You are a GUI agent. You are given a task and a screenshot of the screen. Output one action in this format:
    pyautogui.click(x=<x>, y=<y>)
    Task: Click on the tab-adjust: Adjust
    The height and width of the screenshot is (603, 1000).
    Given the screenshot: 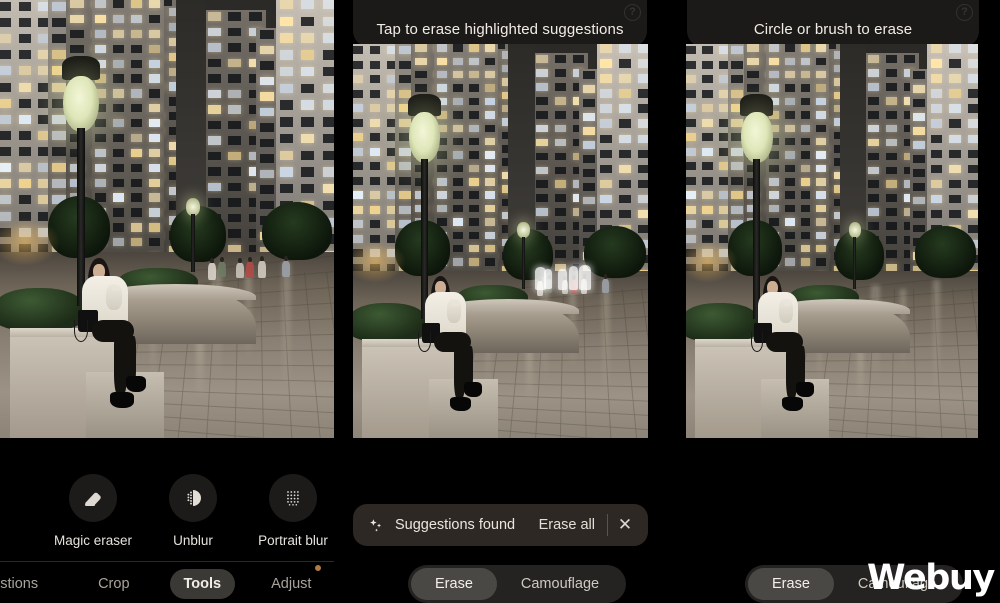 What is the action you would take?
    pyautogui.click(x=291, y=582)
    